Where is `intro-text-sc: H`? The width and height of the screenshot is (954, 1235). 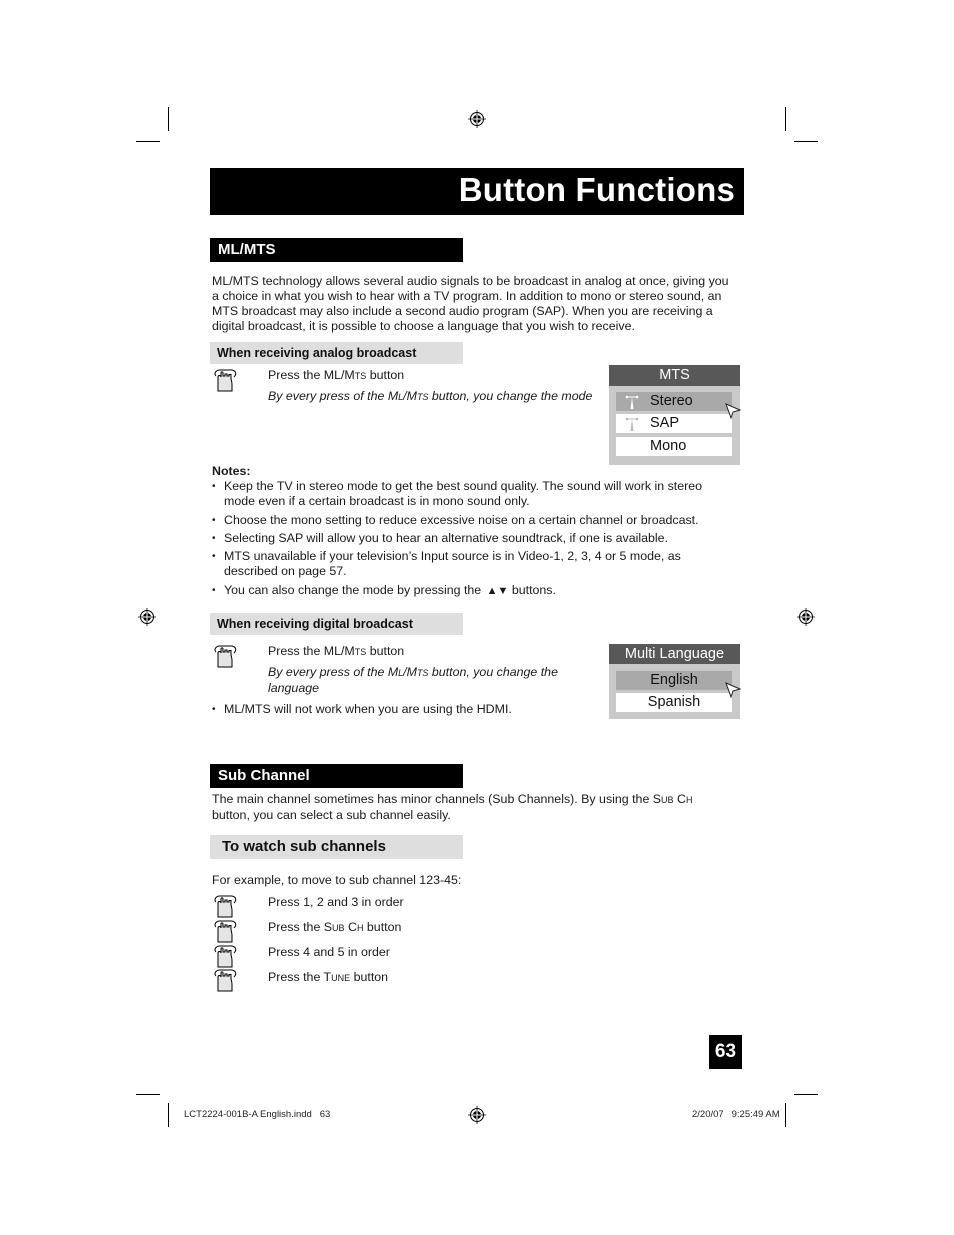 intro-text-sc: H is located at coordinates (689, 800).